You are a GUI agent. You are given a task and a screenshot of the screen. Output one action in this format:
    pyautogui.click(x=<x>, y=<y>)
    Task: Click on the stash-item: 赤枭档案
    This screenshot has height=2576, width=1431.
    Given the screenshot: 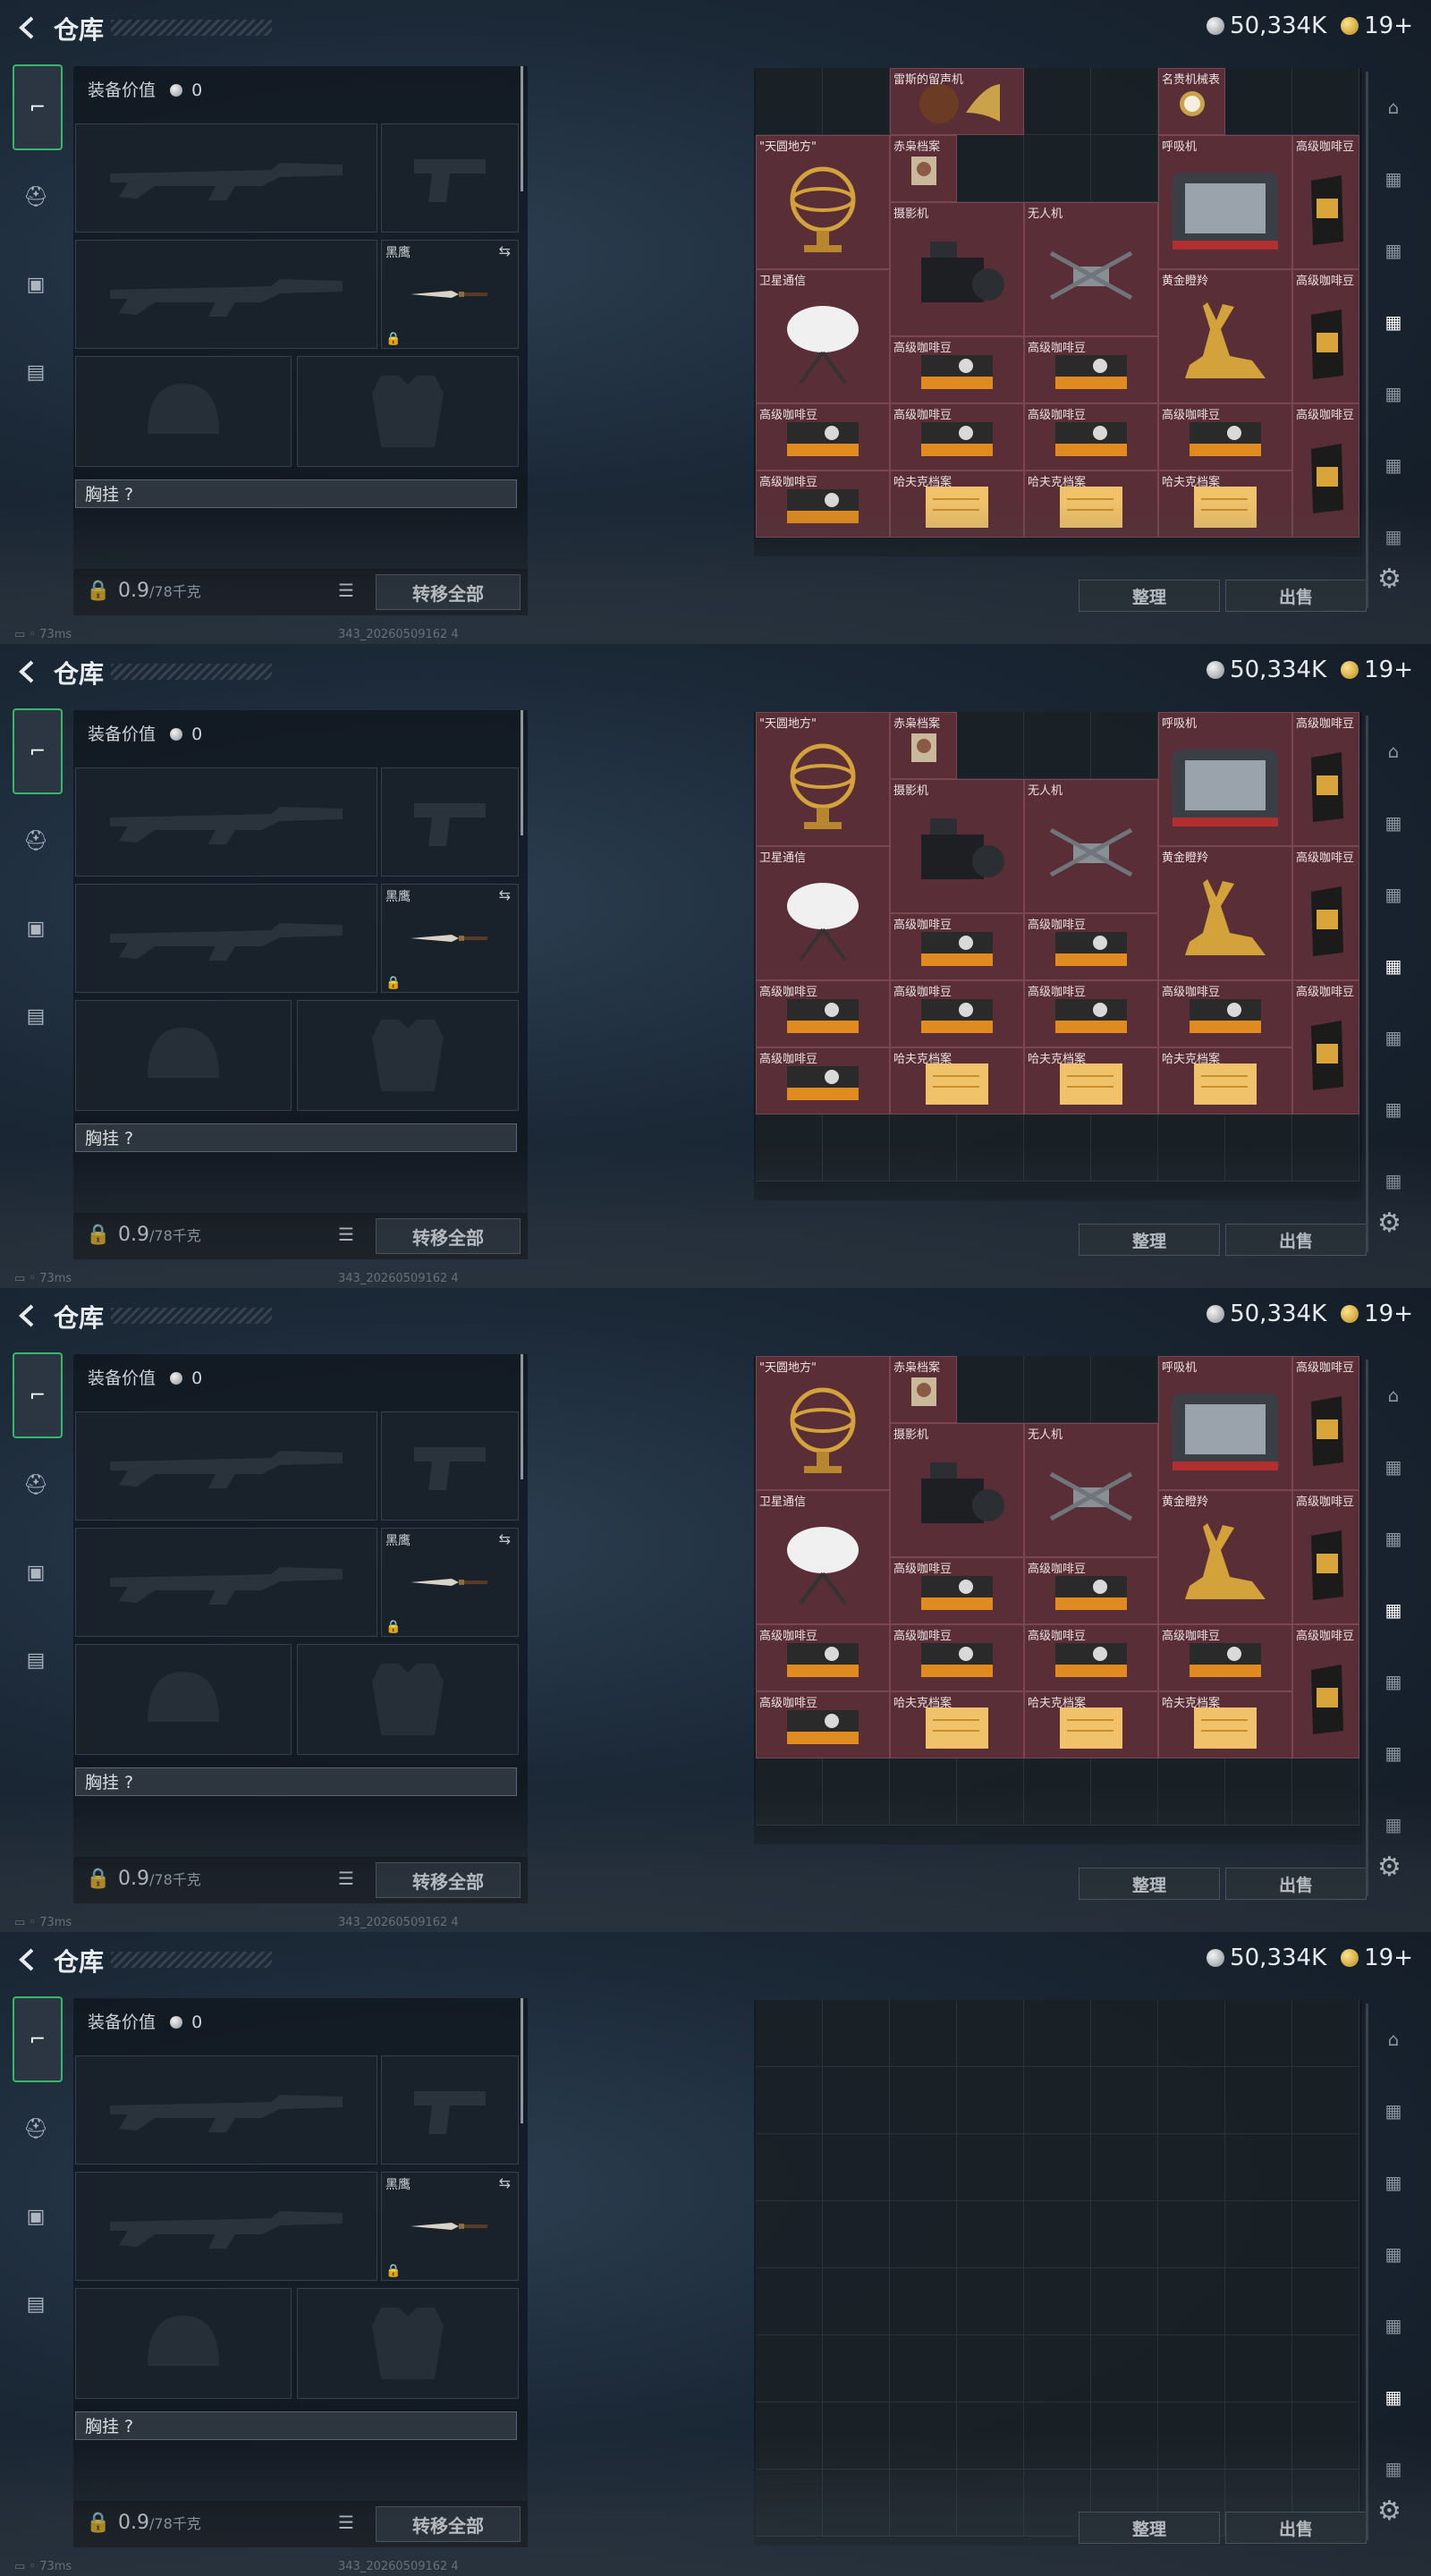 What is the action you would take?
    pyautogui.click(x=923, y=168)
    